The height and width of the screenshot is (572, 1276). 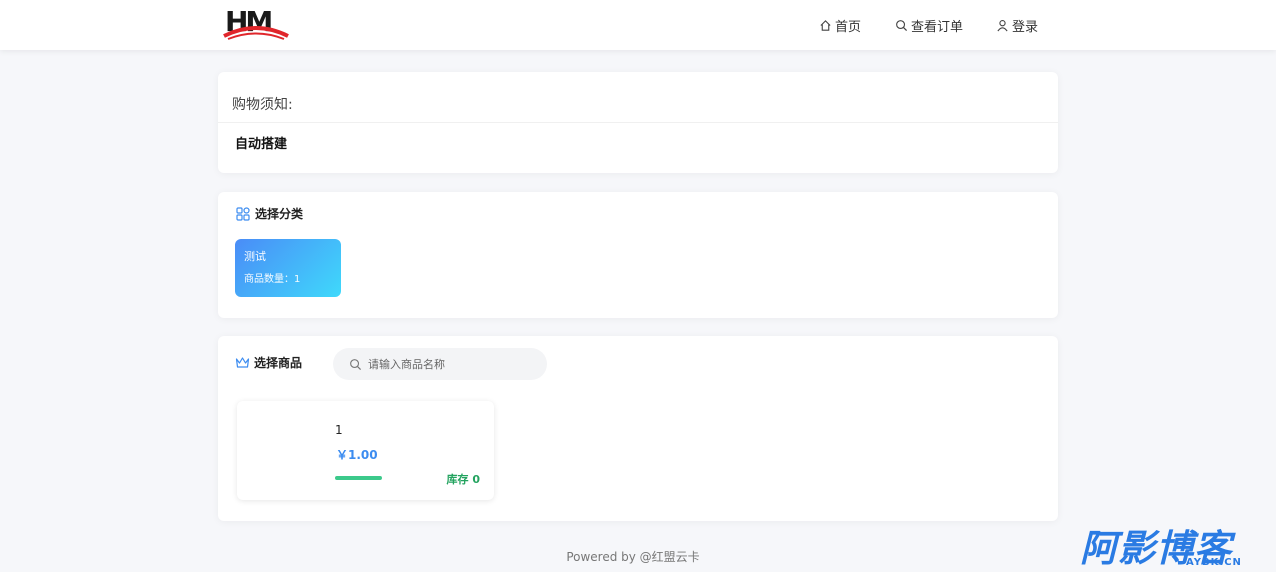 I want to click on product-card: 1 ￥1.00 库存 0, so click(x=365, y=450).